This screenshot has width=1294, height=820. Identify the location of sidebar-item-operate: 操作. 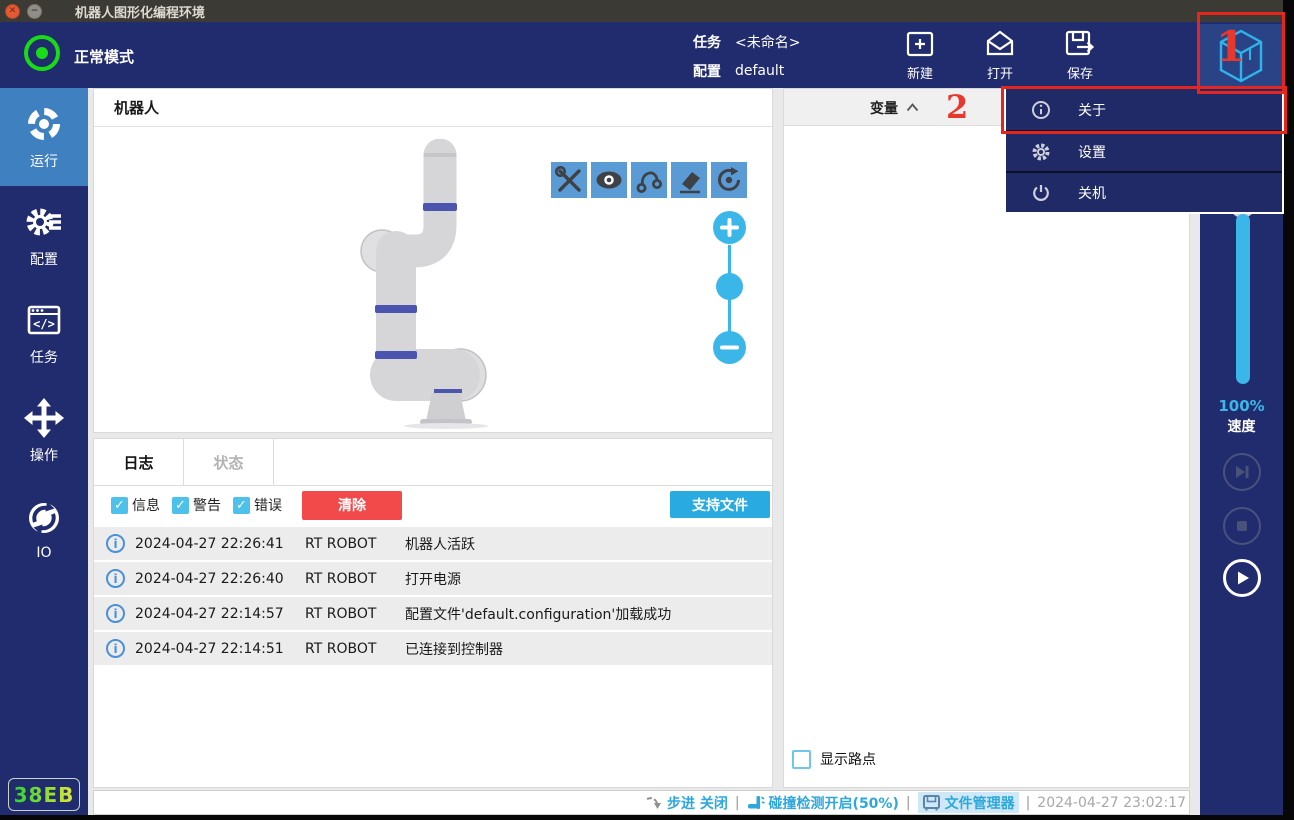
(44, 431).